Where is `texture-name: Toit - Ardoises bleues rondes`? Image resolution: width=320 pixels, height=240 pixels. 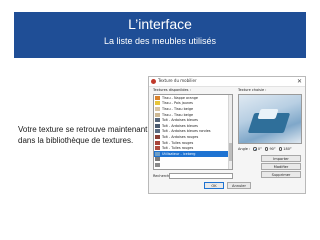
texture-name: Toit - Ardoises bleues rondes is located at coordinates (186, 131).